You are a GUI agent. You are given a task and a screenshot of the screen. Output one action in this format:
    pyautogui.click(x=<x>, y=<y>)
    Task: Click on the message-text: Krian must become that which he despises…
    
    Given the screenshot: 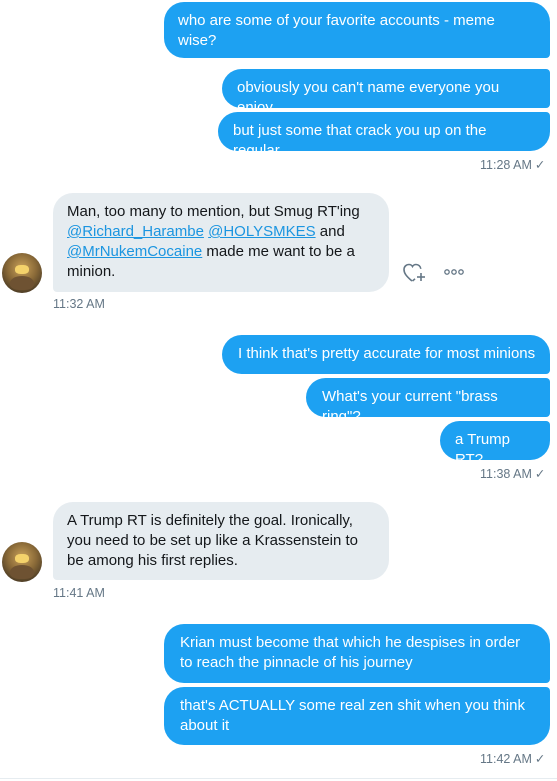 What is the action you would take?
    pyautogui.click(x=350, y=652)
    